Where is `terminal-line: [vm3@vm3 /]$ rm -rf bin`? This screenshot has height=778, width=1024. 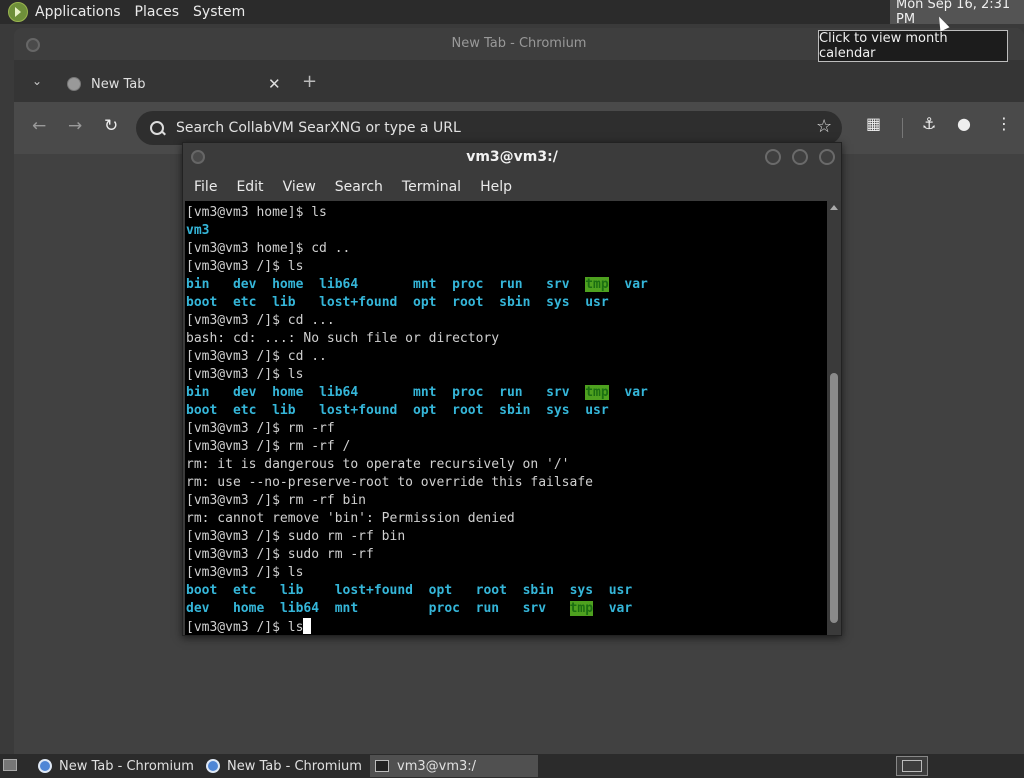 terminal-line: [vm3@vm3 /]$ rm -rf bin is located at coordinates (417, 501).